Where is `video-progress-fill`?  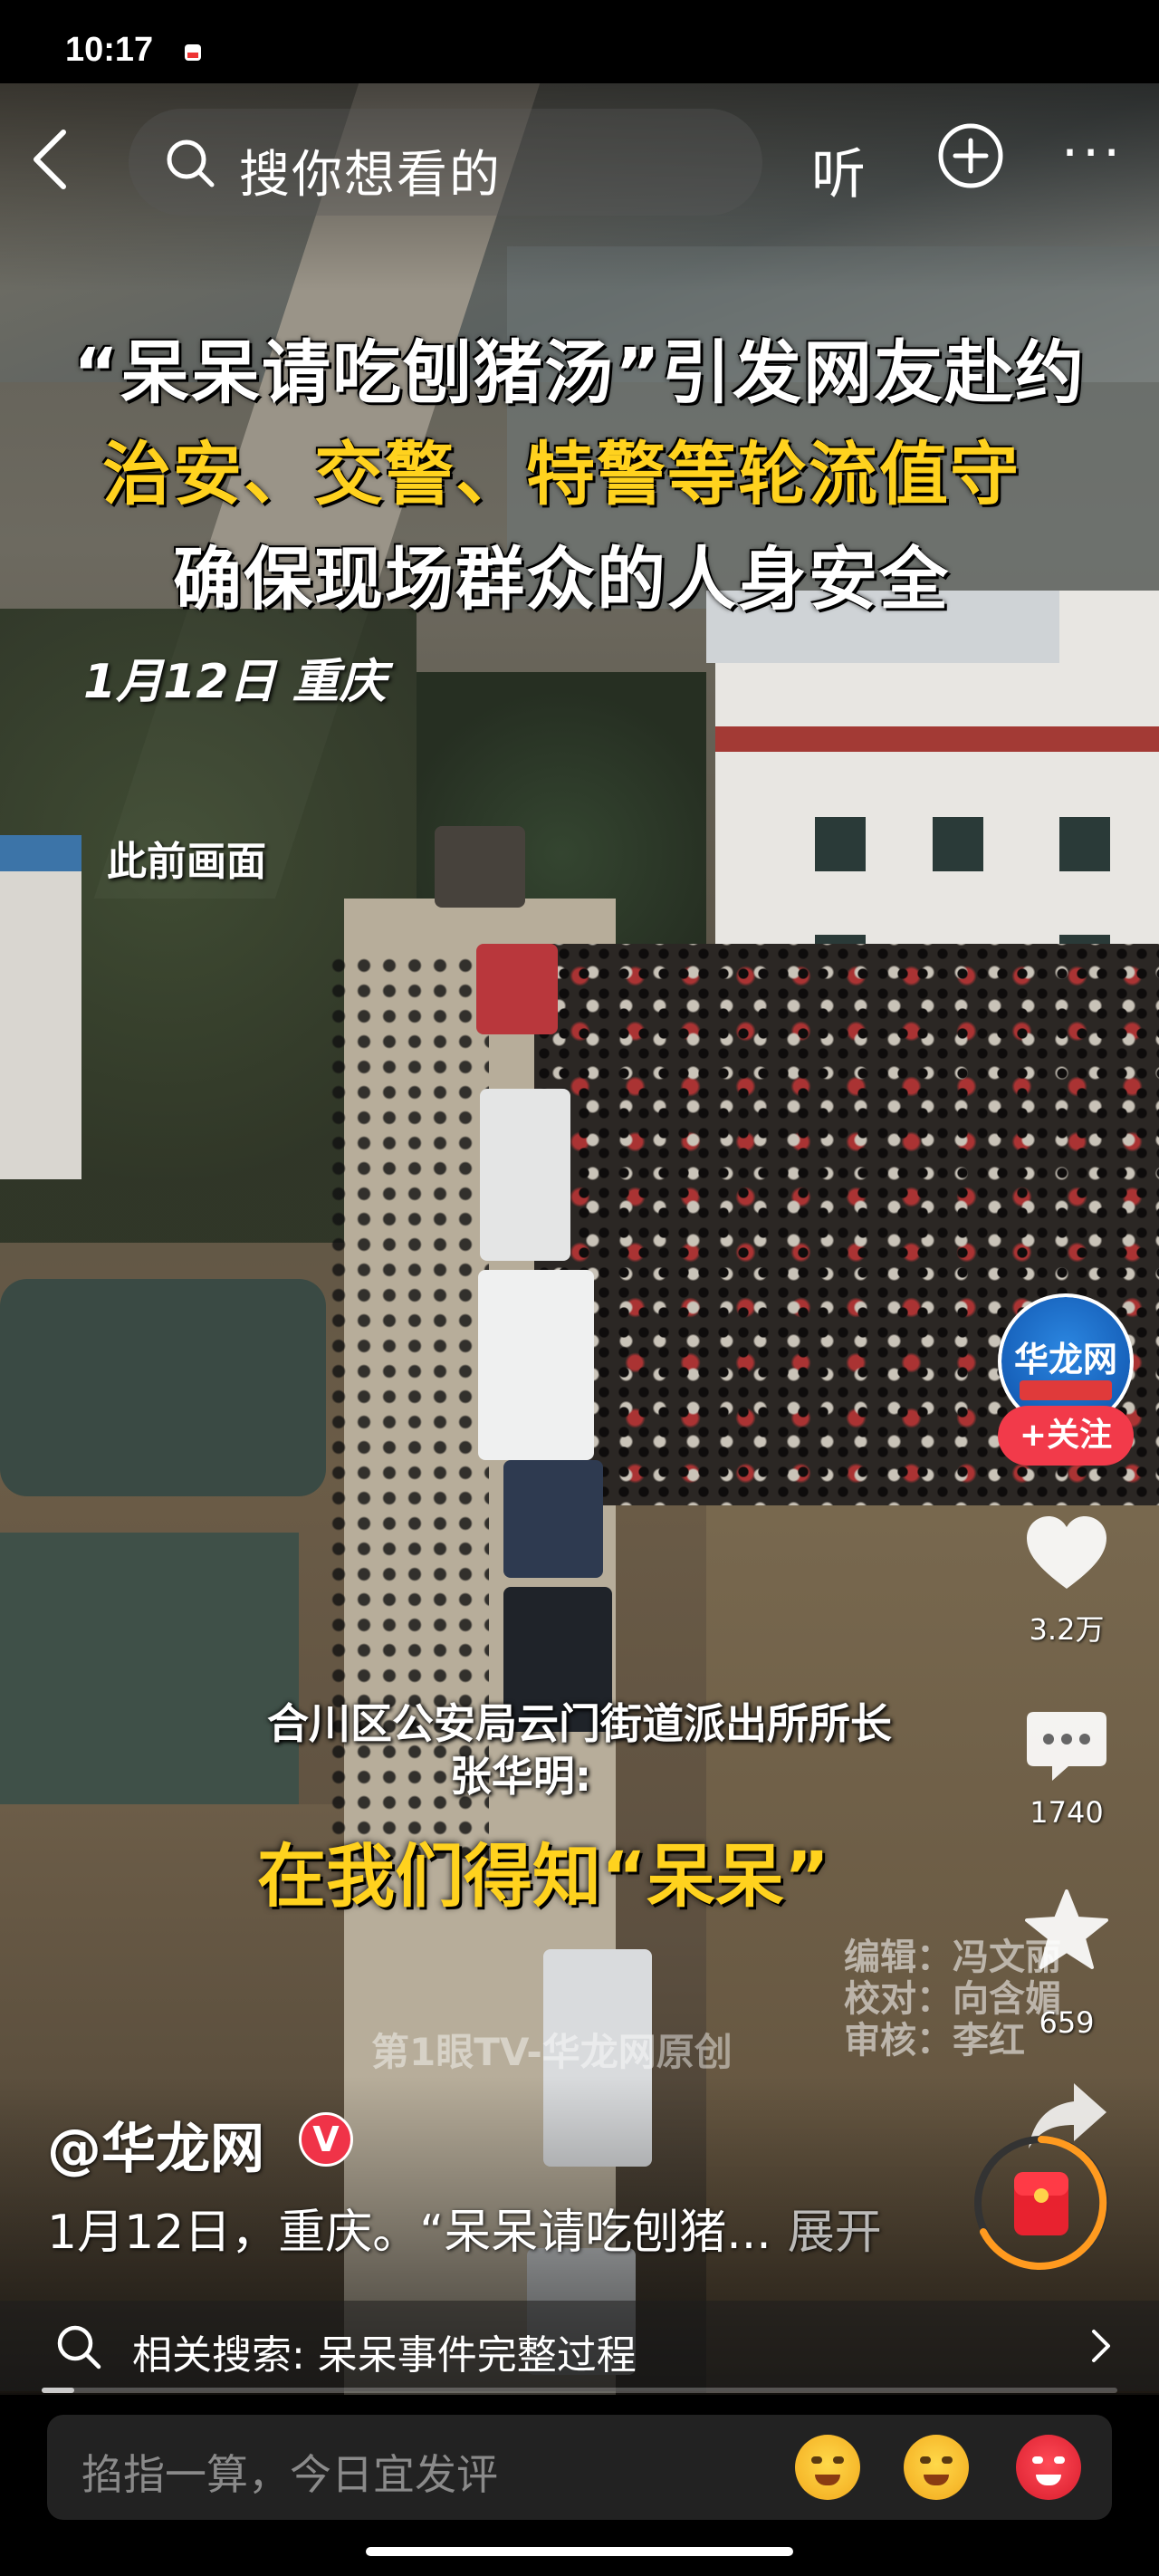
video-progress-fill is located at coordinates (58, 2390).